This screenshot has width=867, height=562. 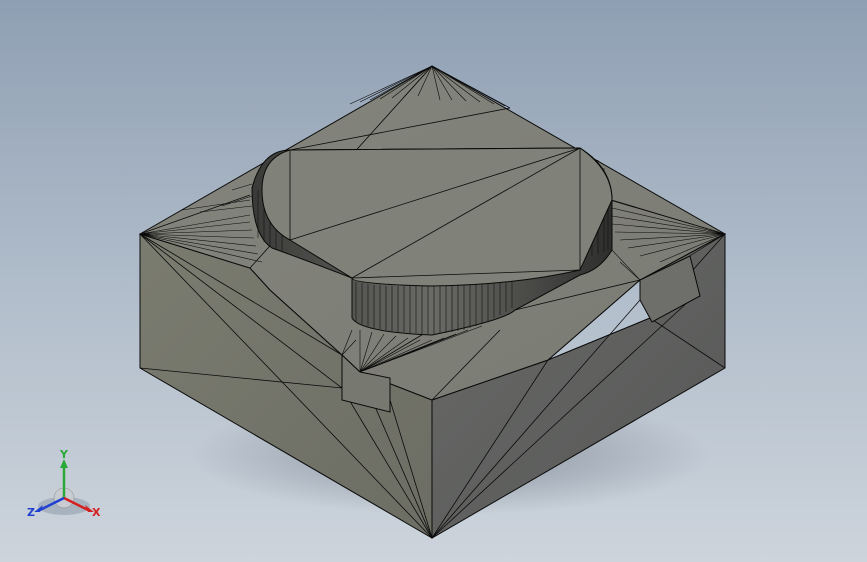 What do you see at coordinates (96, 512) in the screenshot?
I see `x-axis-label: X` at bounding box center [96, 512].